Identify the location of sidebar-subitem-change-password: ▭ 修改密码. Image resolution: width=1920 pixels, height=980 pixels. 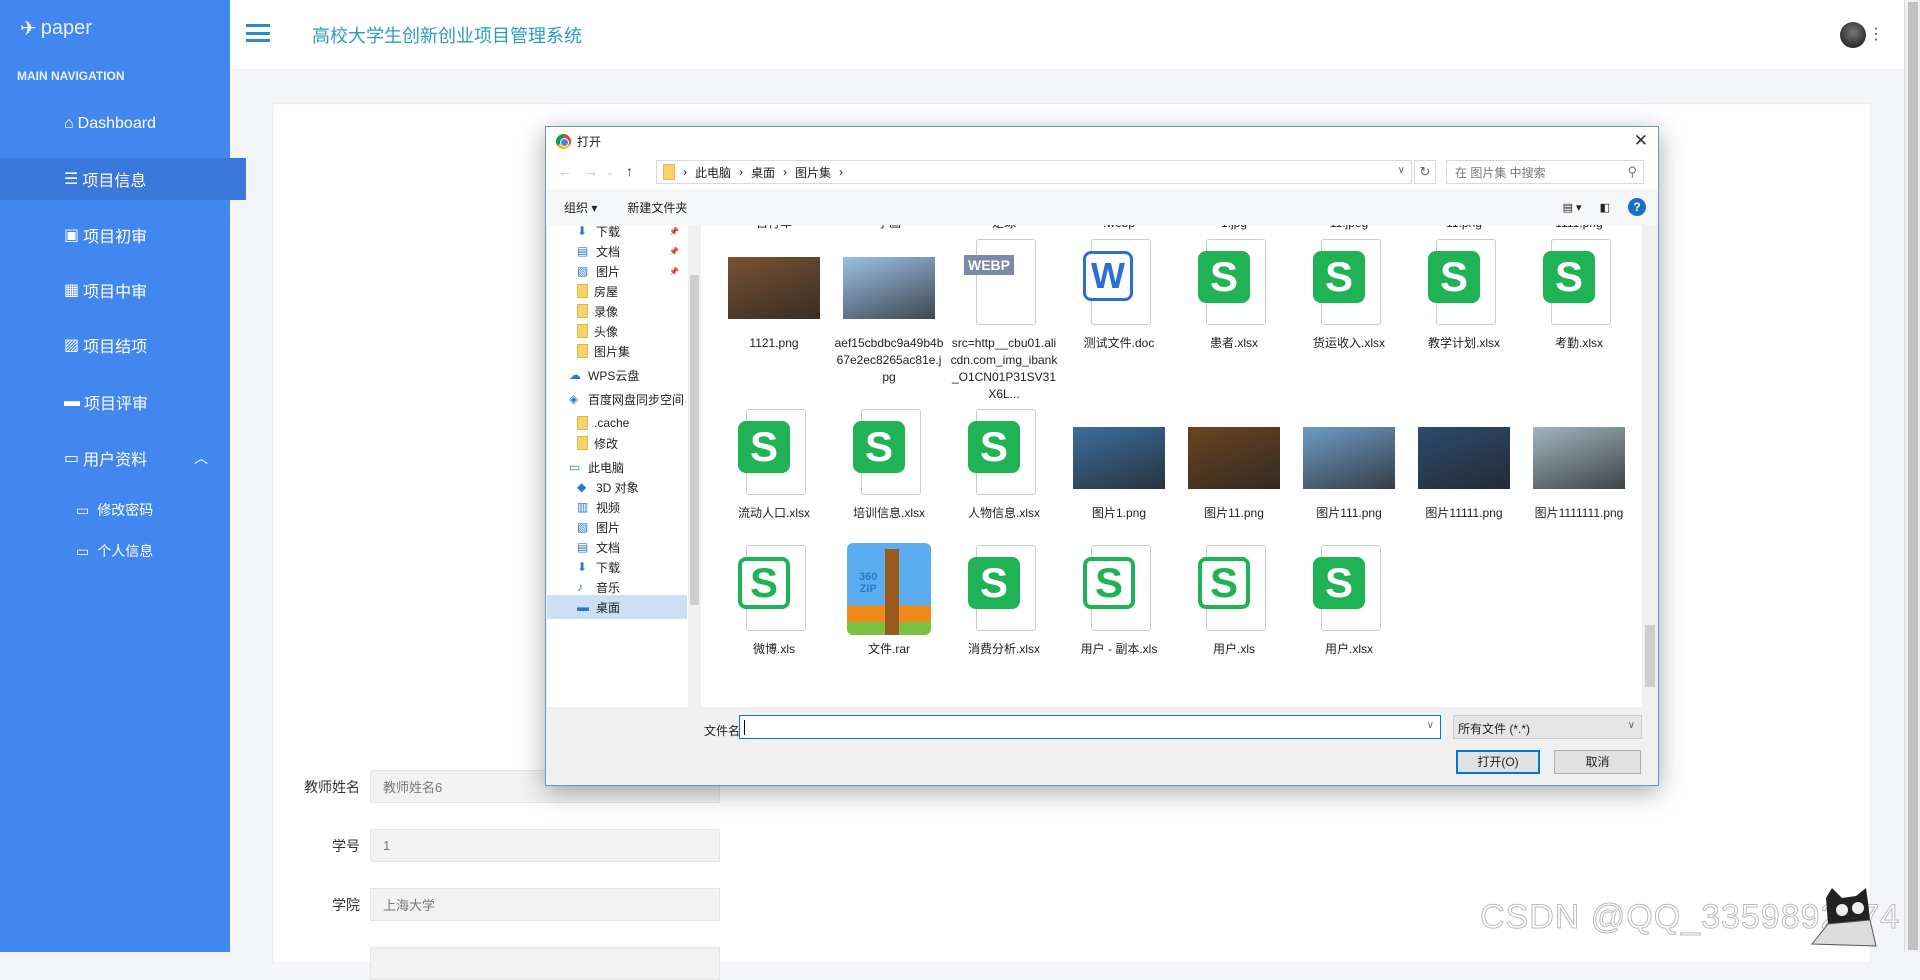
(114, 510).